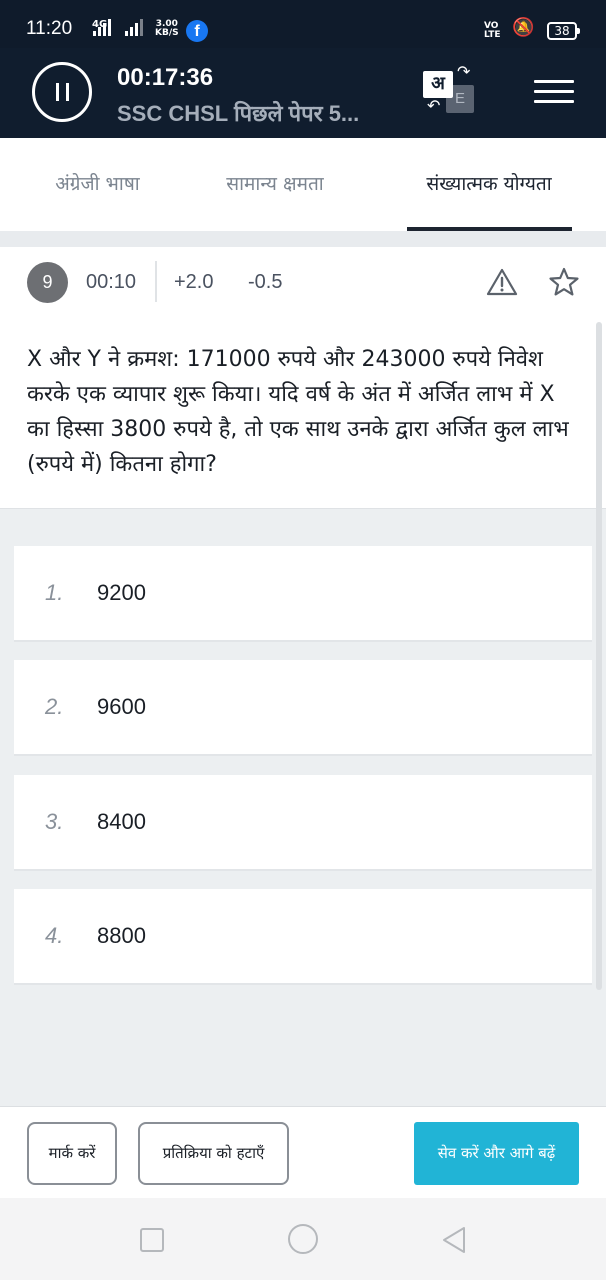 The height and width of the screenshot is (1280, 606). I want to click on facebook-icon: f, so click(197, 31).